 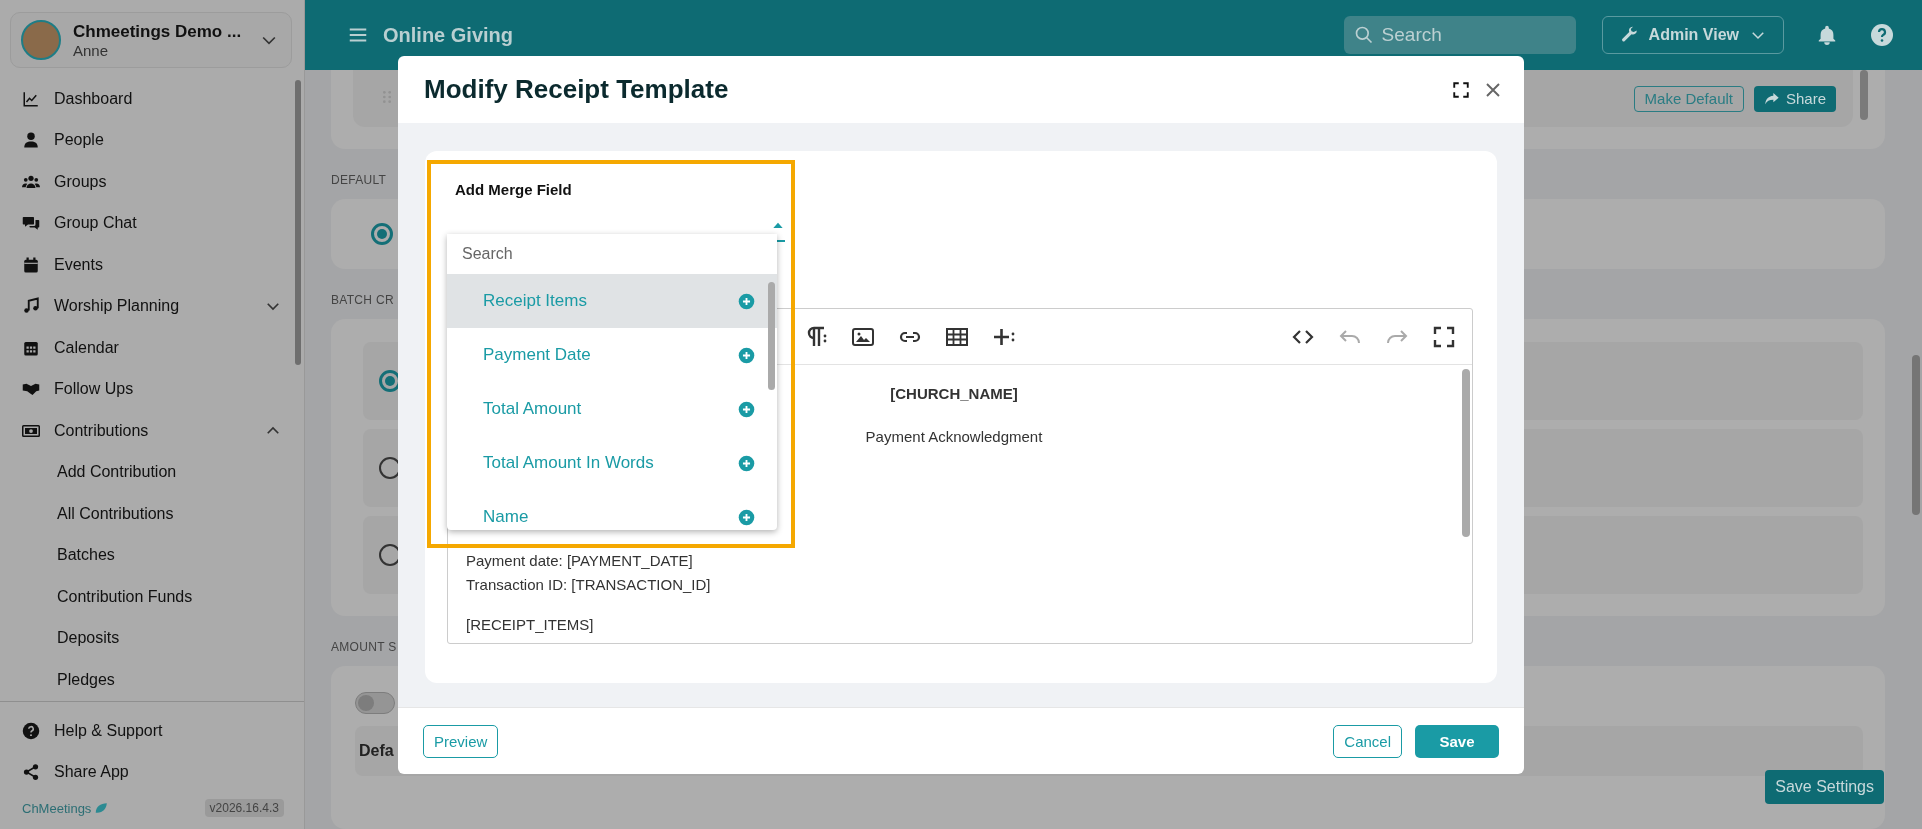 I want to click on page-title: Online Giving, so click(x=448, y=35).